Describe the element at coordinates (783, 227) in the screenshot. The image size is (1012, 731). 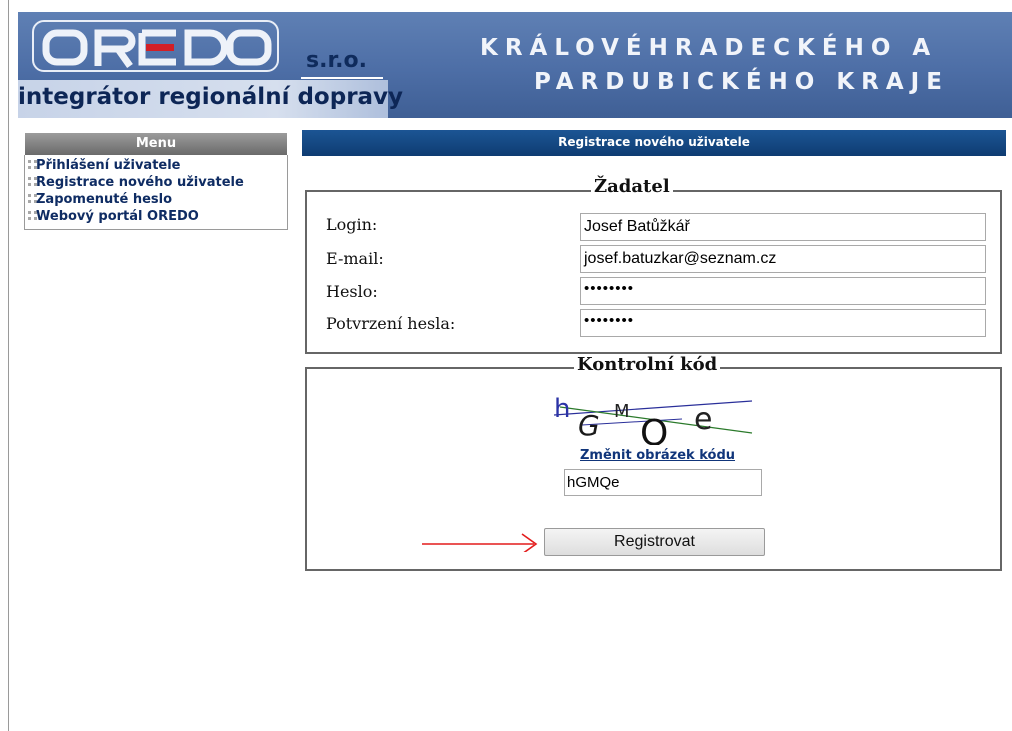
I see `login-input: Josef Batůžkář` at that location.